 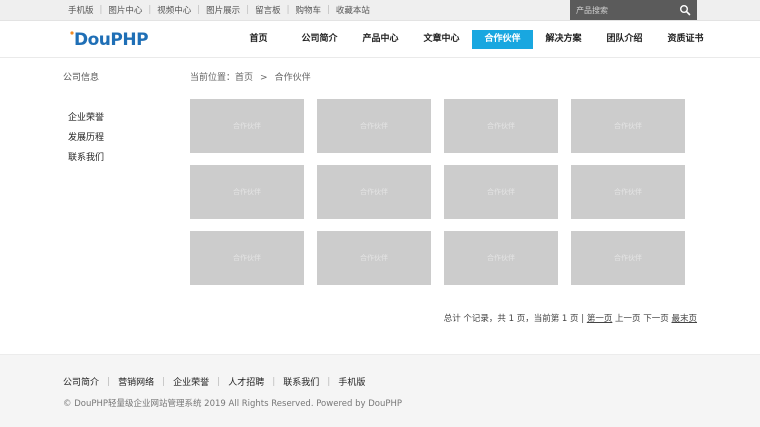 I want to click on pagination-summary: 总计 个记录，共 1 页，当前第 1 页 |, so click(x=514, y=319).